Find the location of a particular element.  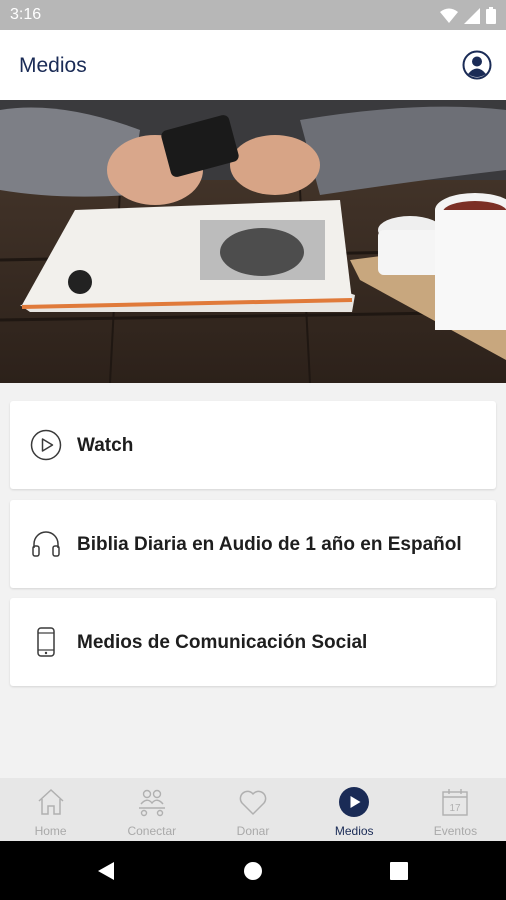

home-icon is located at coordinates (51, 801).